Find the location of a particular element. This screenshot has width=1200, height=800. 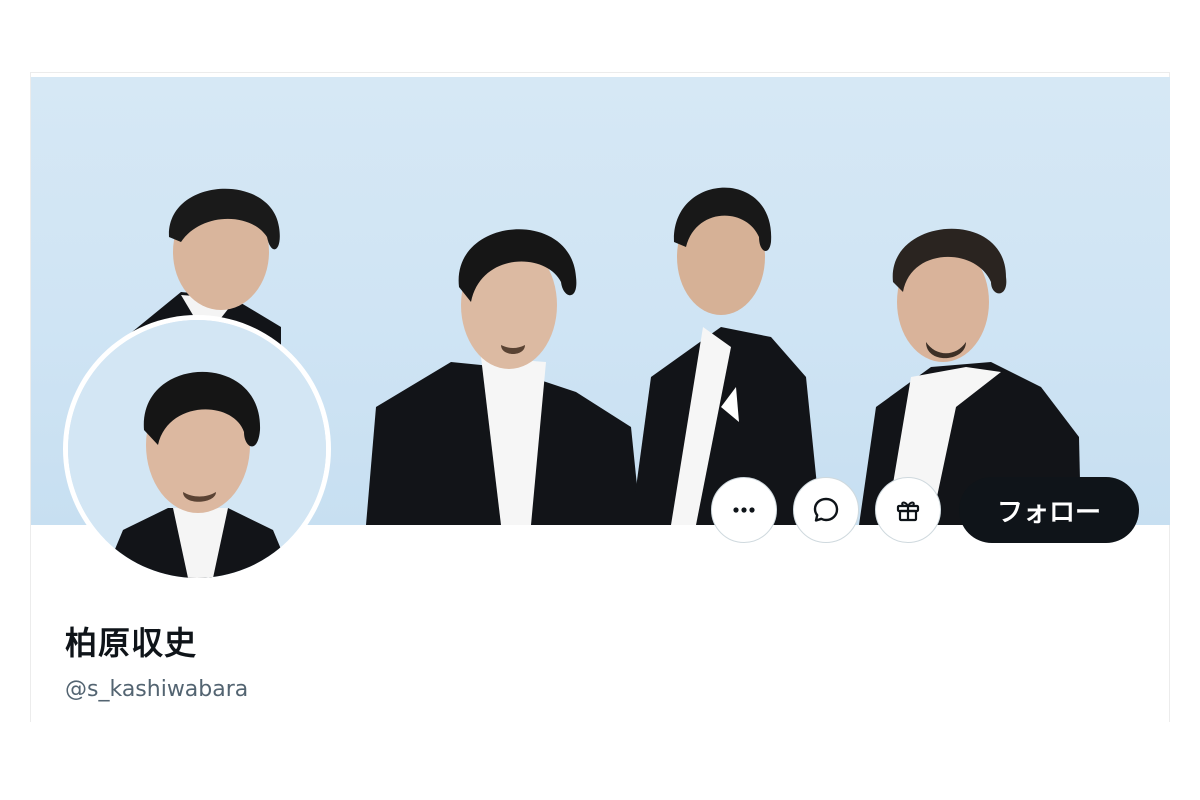

profile-avatar is located at coordinates (197, 449).